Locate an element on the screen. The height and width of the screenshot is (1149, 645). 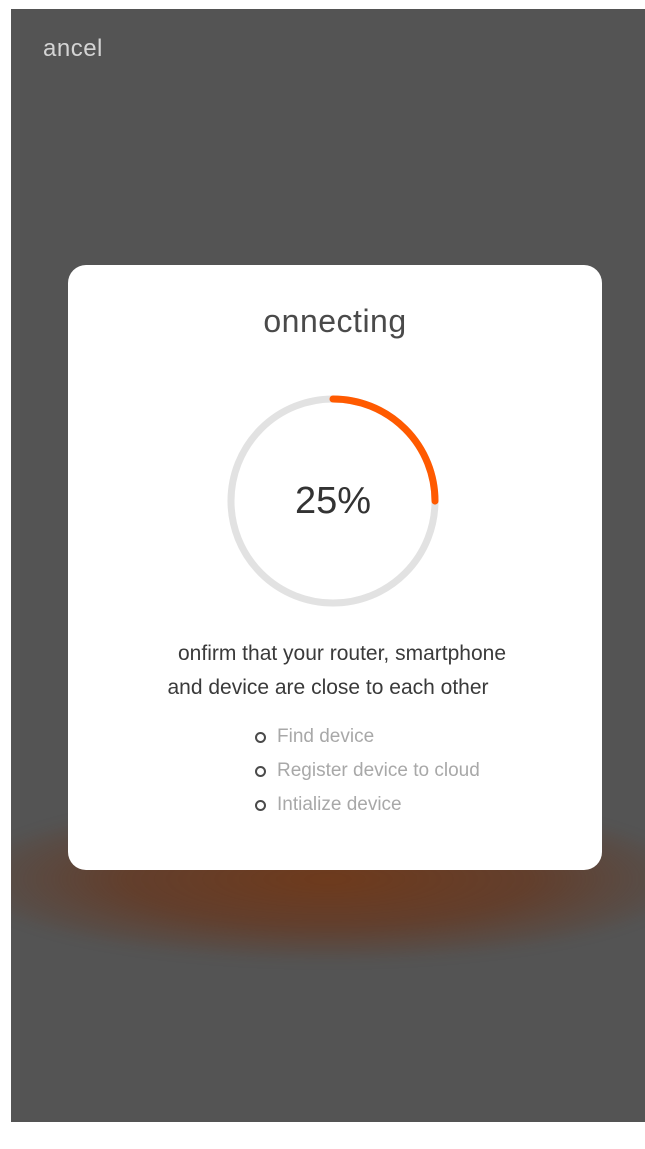
step-item: Intialize device is located at coordinates (367, 805).